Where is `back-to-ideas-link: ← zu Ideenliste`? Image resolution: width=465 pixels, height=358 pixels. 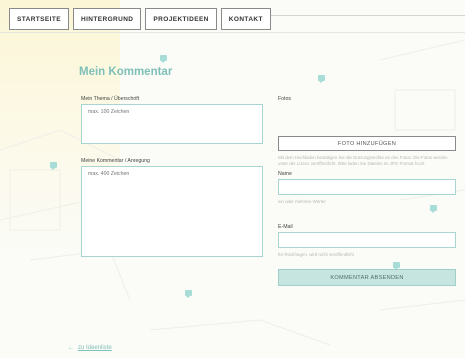 back-to-ideas-link: ← zu Ideenliste is located at coordinates (90, 348).